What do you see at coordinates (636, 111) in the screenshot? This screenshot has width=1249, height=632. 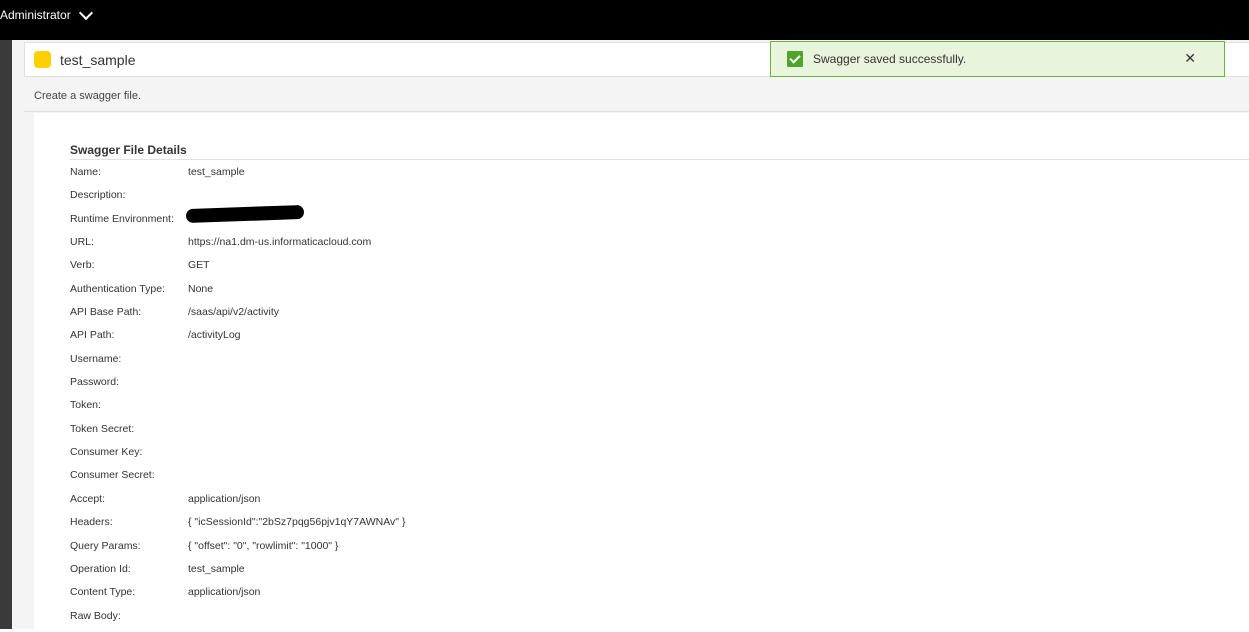 I see `divider` at bounding box center [636, 111].